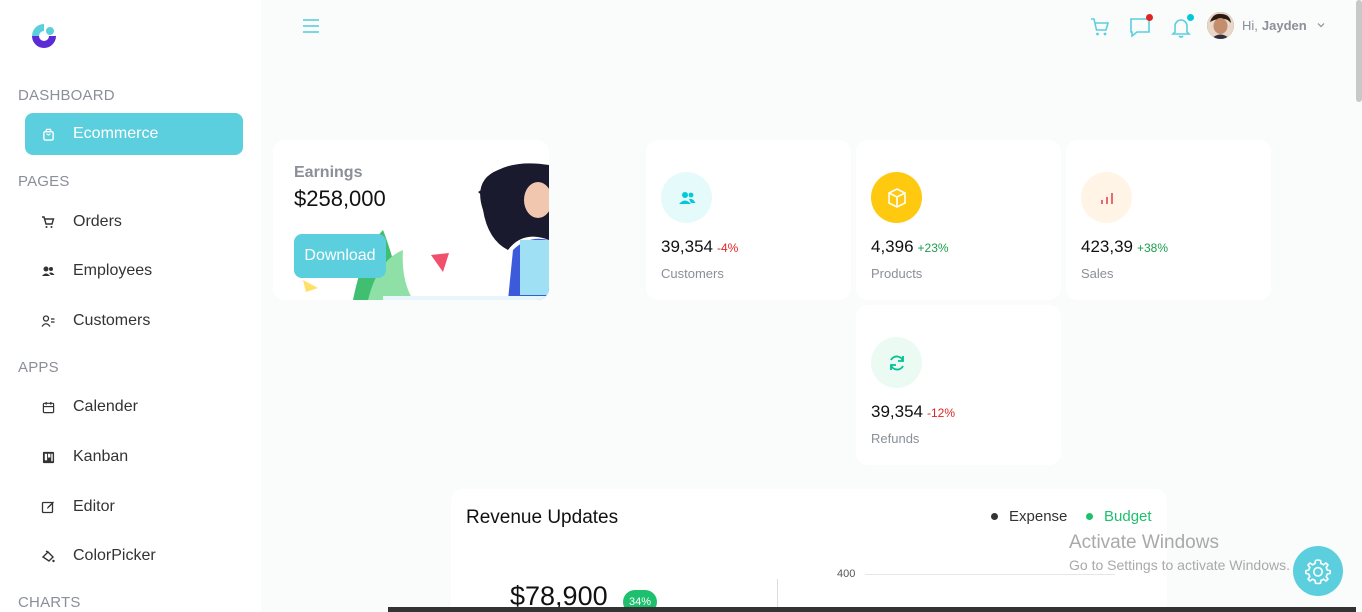 This screenshot has height=612, width=1362. I want to click on stat-label: Refunds, so click(895, 438).